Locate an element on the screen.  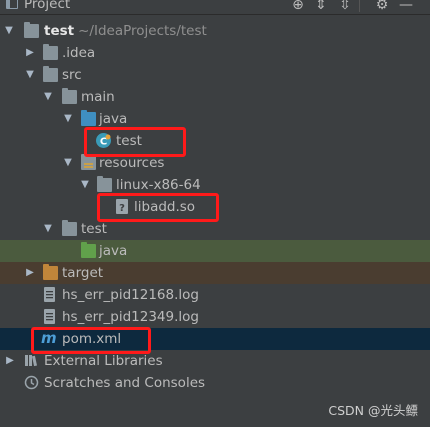
tree-node-label: main is located at coordinates (98, 97).